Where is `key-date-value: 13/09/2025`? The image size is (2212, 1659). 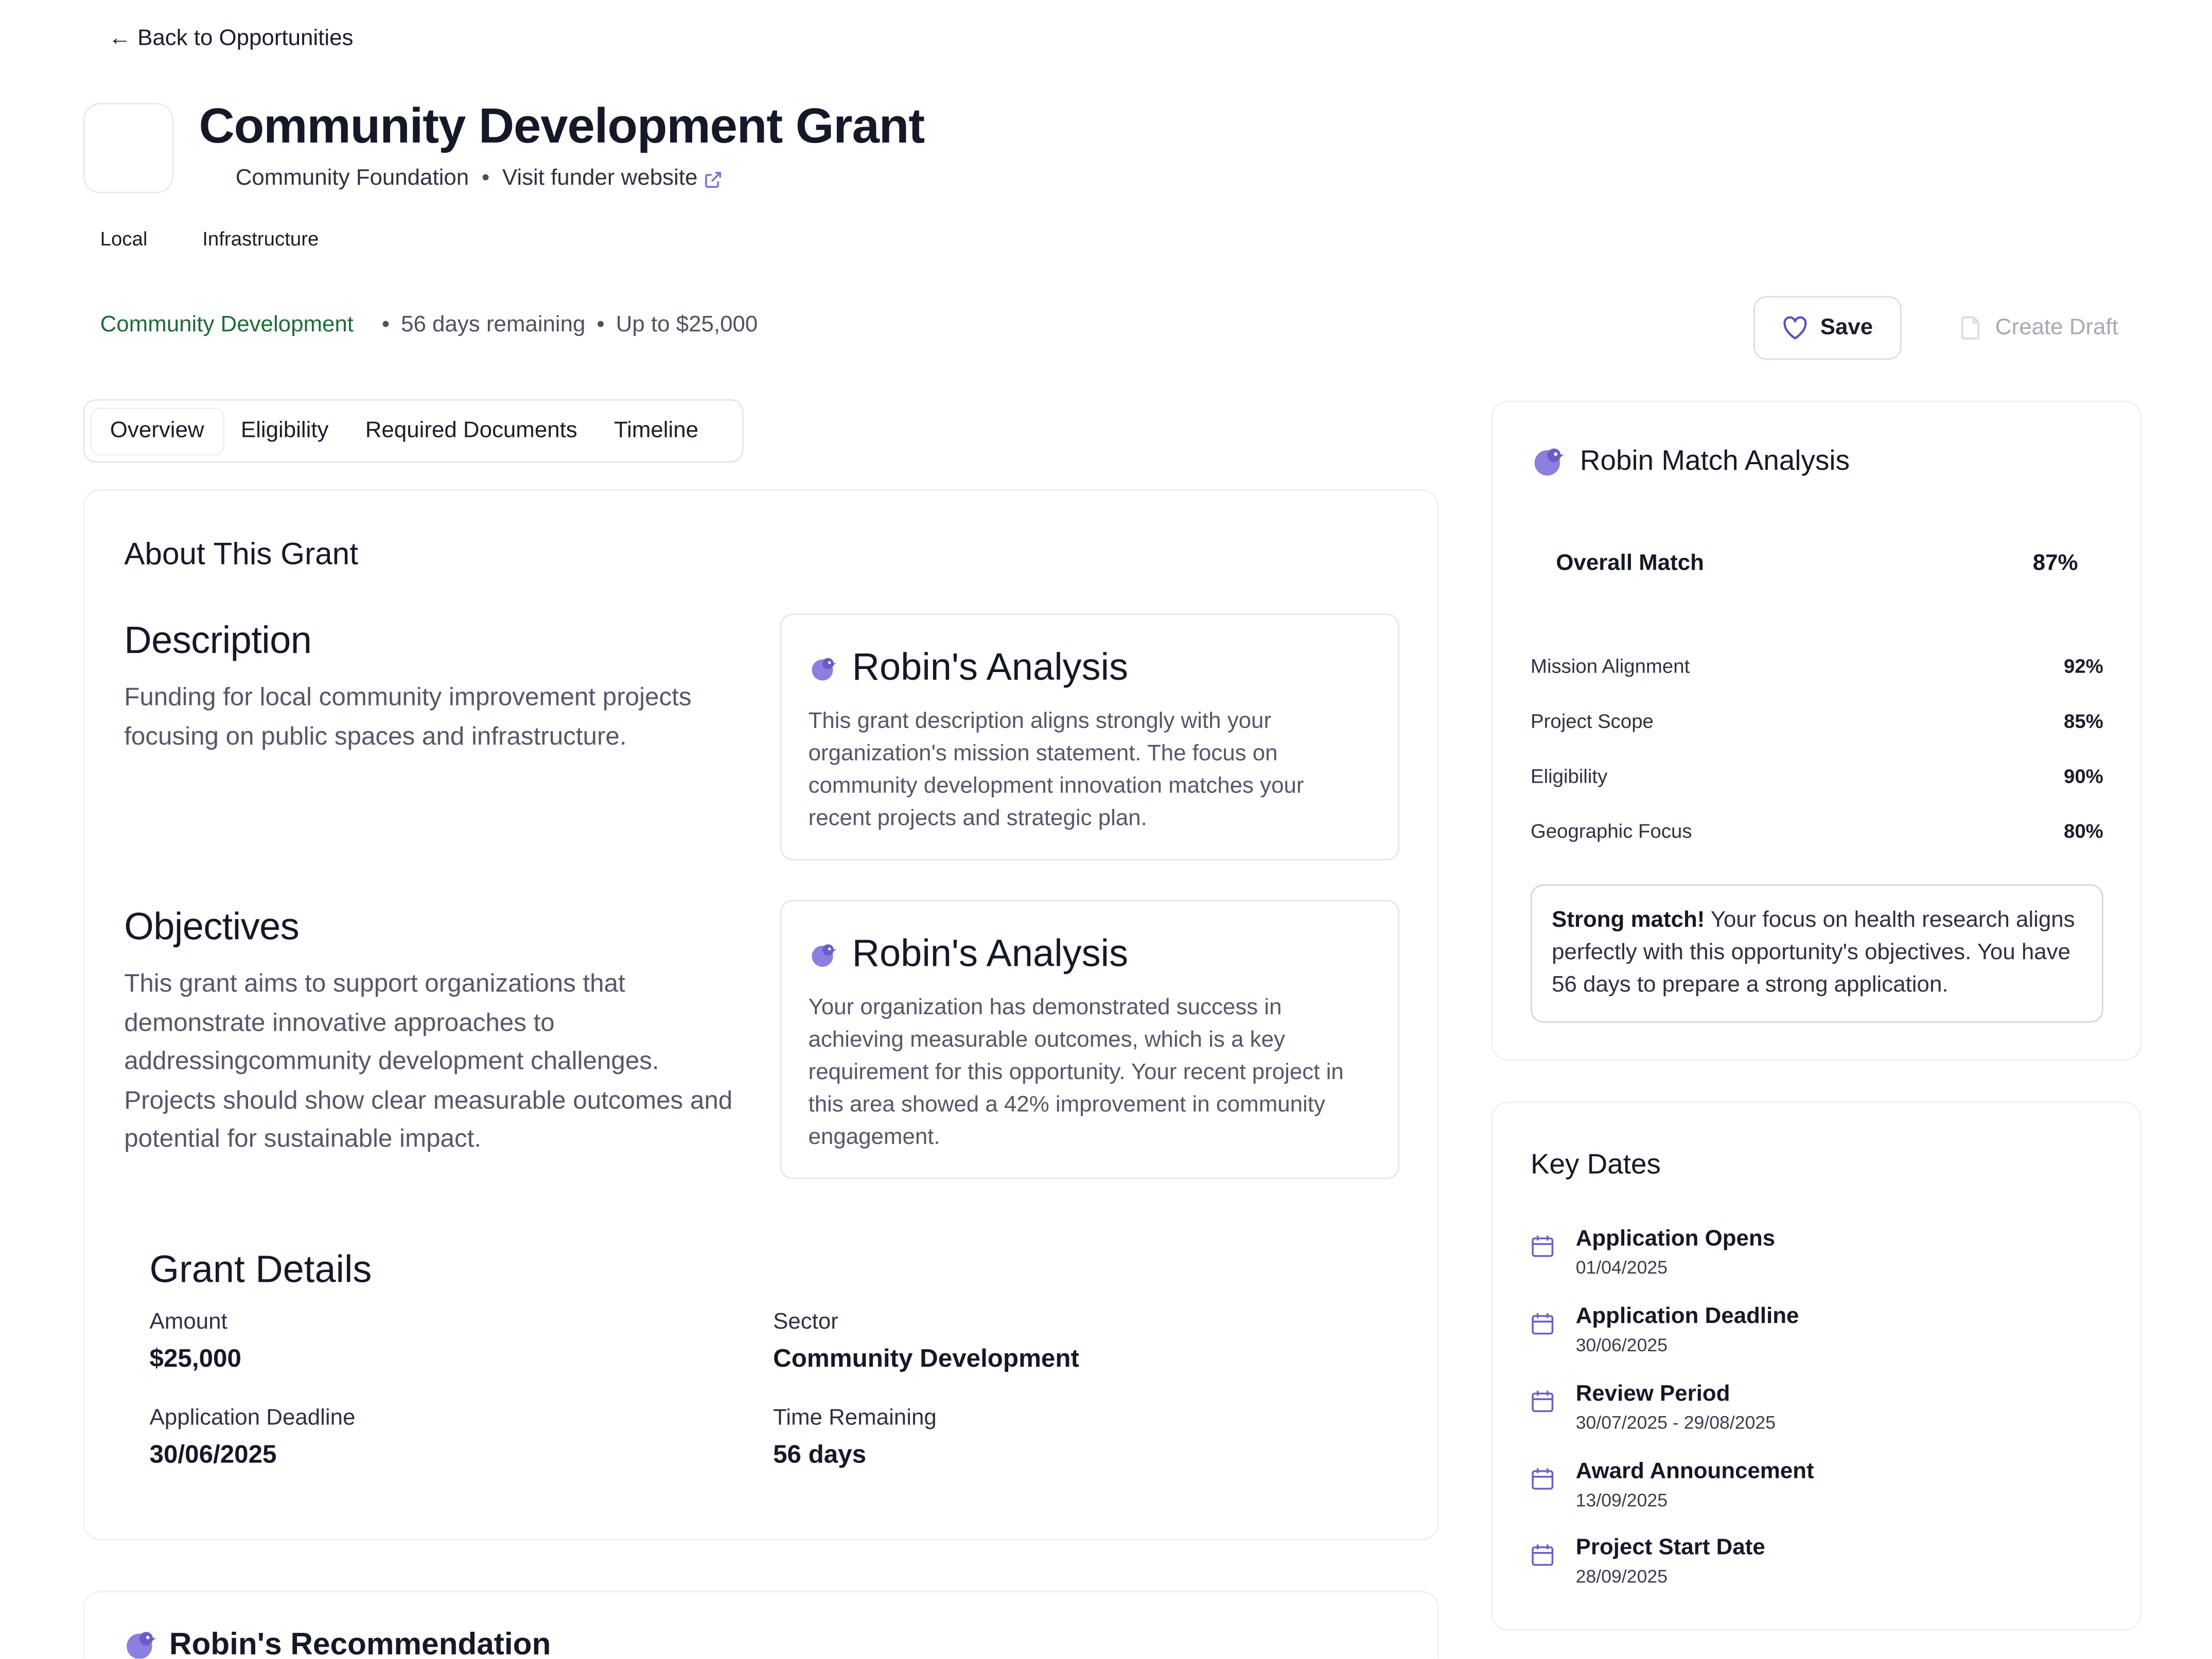
key-date-value: 13/09/2025 is located at coordinates (1621, 1500).